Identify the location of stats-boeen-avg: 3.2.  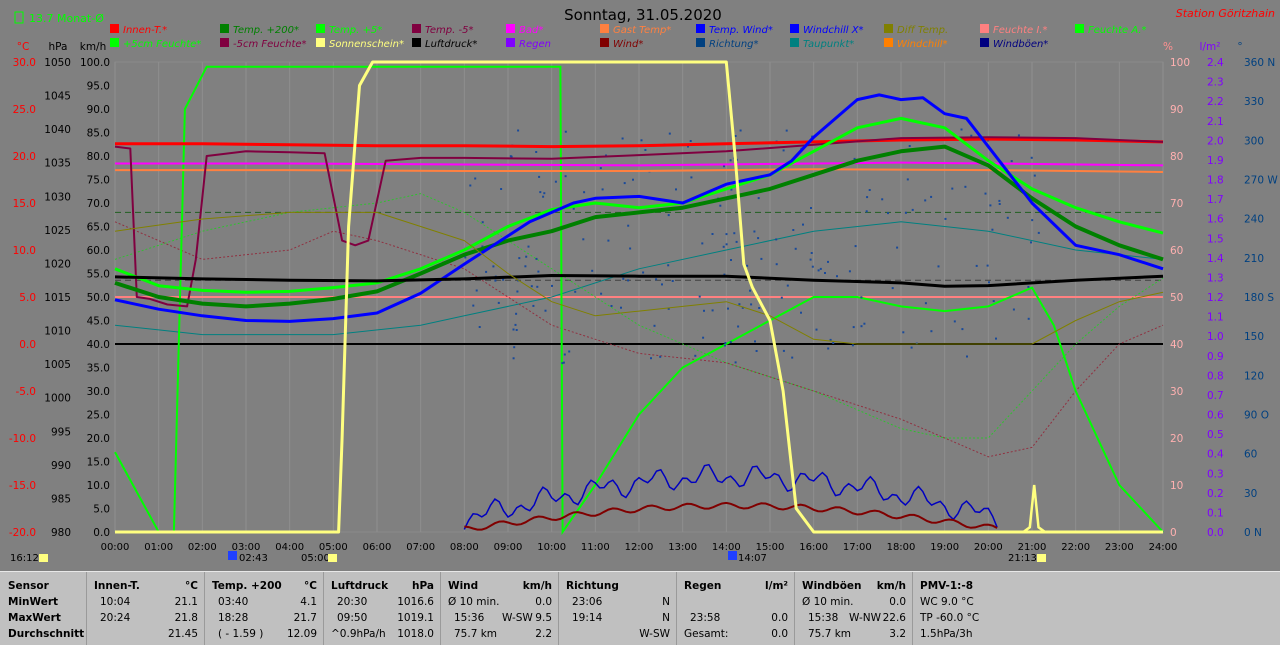
(897, 634).